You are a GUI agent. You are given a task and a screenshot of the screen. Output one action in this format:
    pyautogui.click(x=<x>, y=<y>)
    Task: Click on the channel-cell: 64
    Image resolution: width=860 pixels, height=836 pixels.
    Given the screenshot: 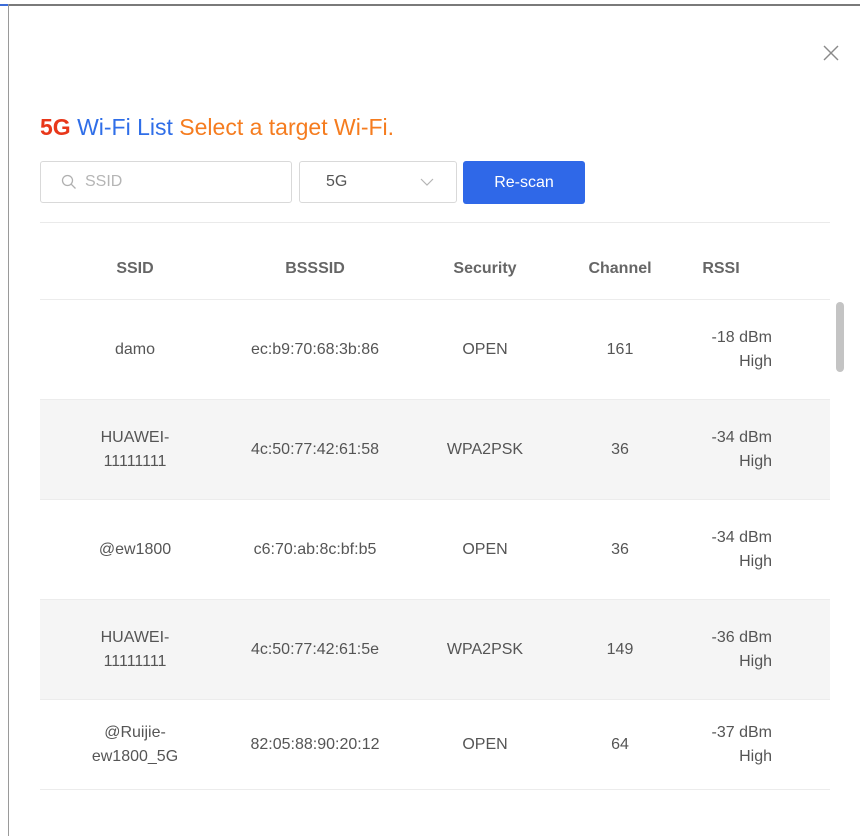 What is the action you would take?
    pyautogui.click(x=620, y=744)
    